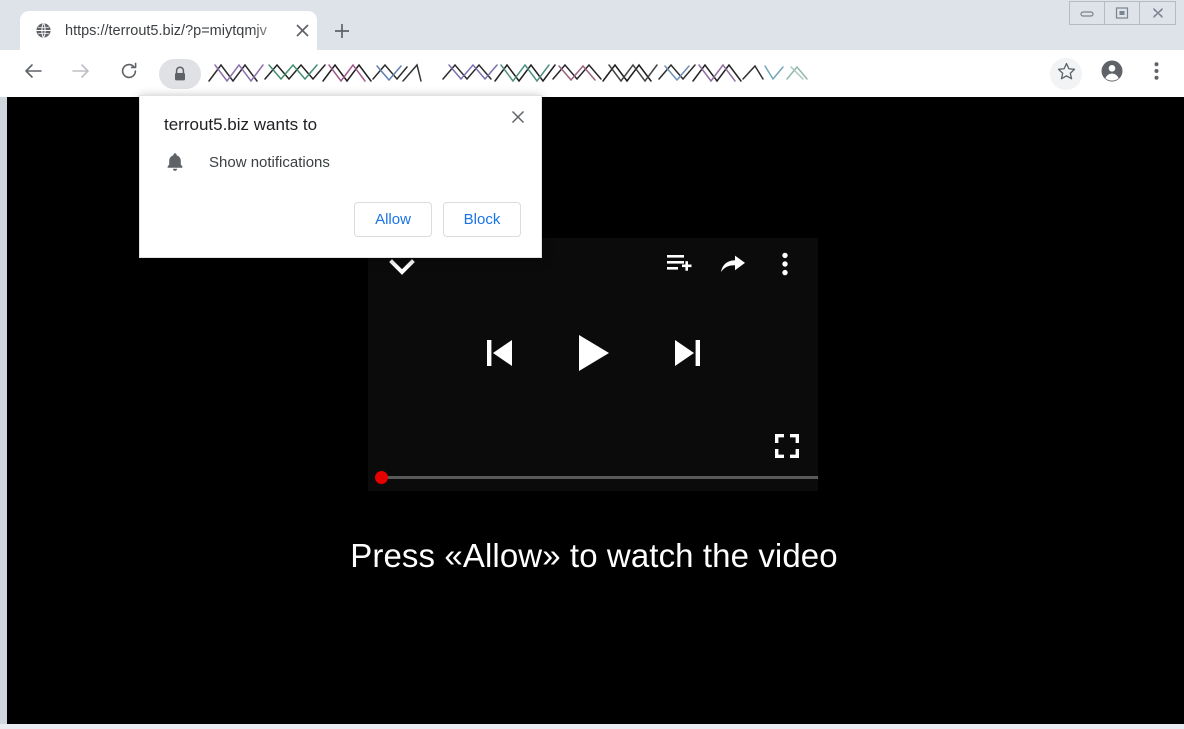 The image size is (1184, 729). Describe the element at coordinates (594, 555) in the screenshot. I see `page-headline: Press «Allow» to watch the video` at that location.